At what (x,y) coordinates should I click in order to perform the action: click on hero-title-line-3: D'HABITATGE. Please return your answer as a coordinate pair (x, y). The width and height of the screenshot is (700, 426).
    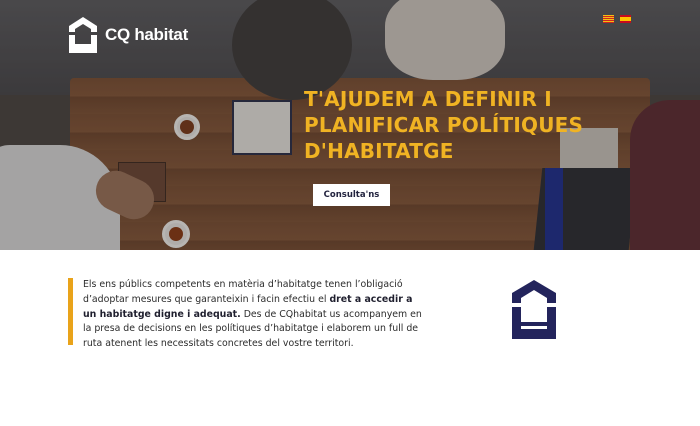
    Looking at the image, I should click on (379, 151).